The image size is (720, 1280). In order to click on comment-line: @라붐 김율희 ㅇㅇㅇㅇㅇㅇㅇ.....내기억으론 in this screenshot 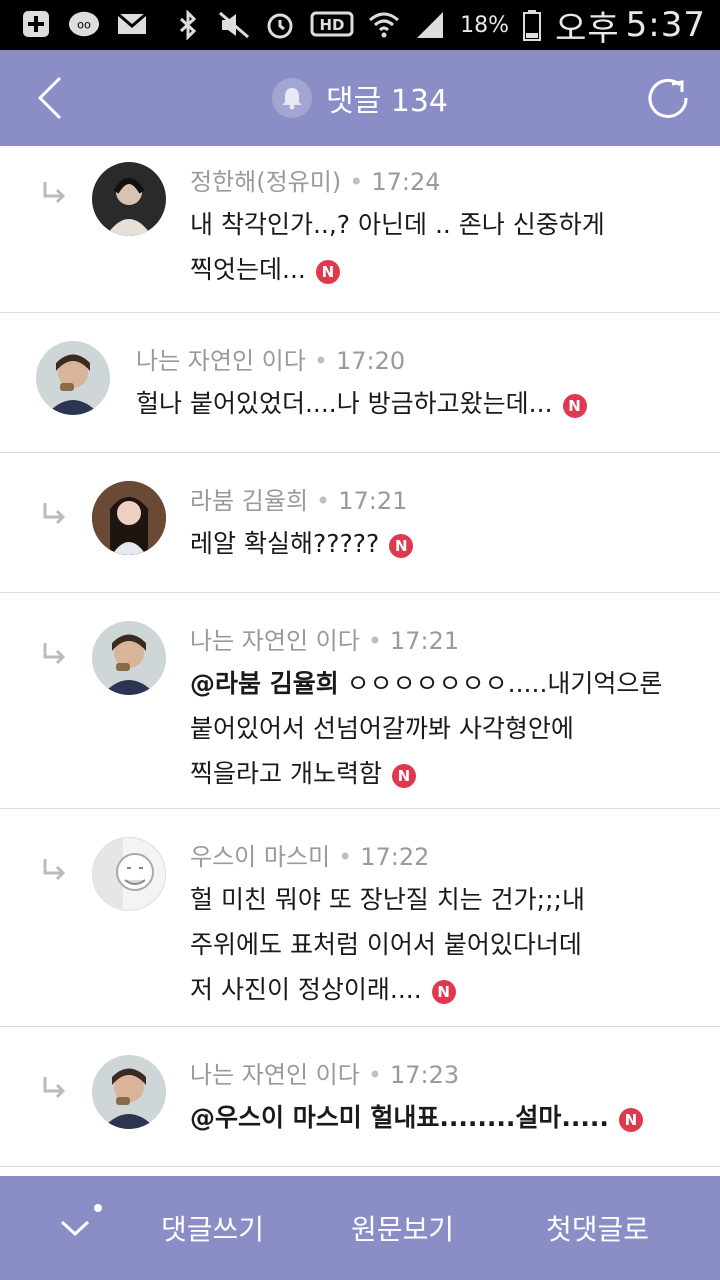, I will do `click(426, 683)`.